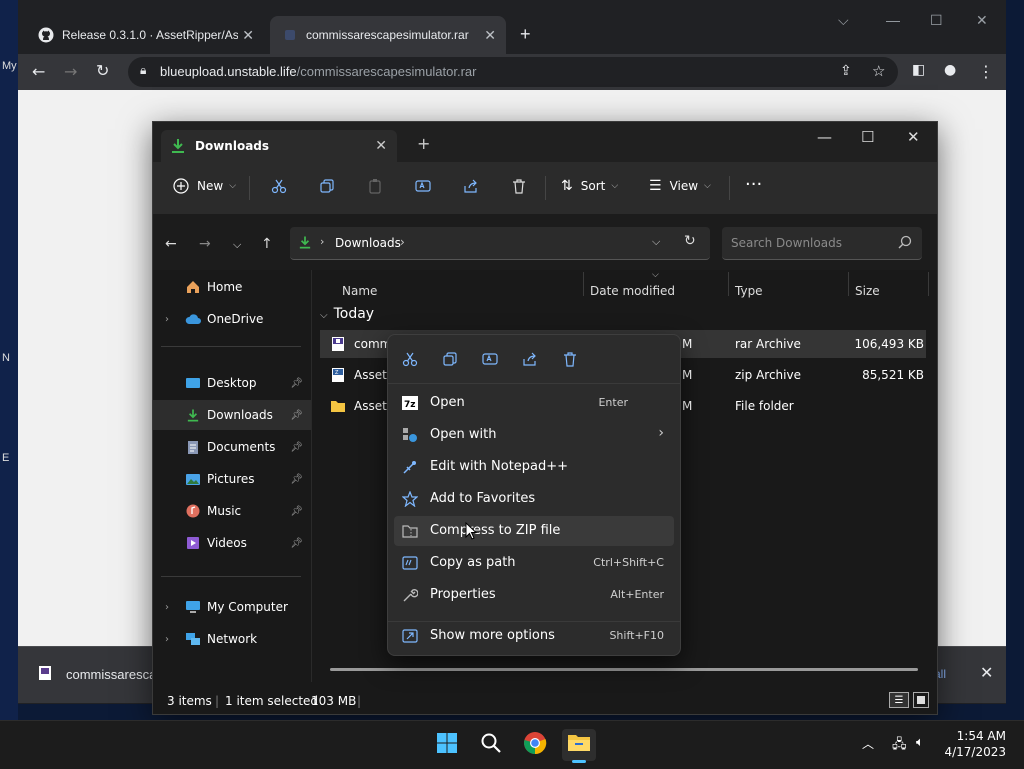 This screenshot has width=1024, height=769. What do you see at coordinates (534, 499) in the screenshot?
I see `menu-item-add-favorites: Add to Favorites` at bounding box center [534, 499].